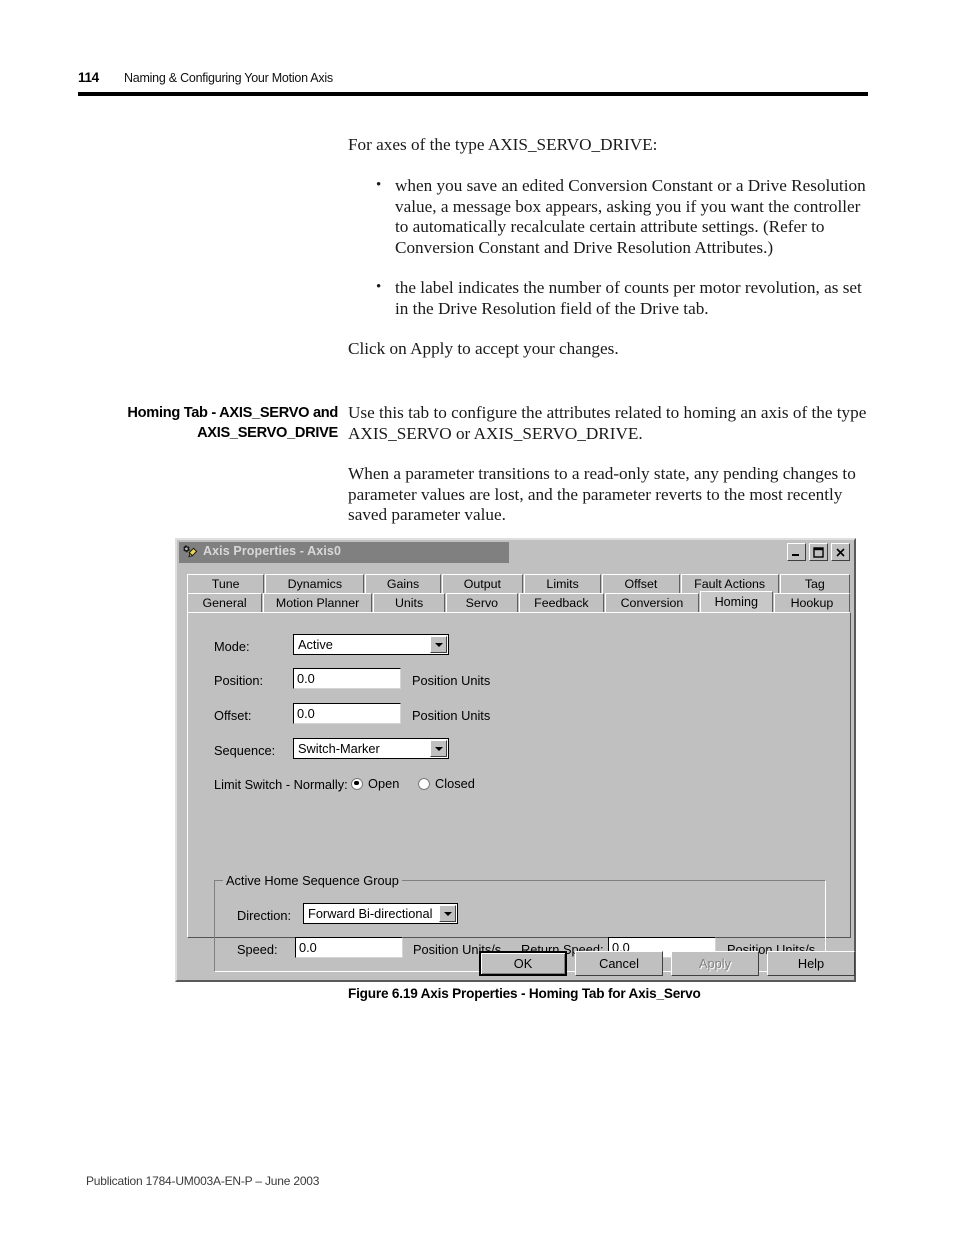 The image size is (954, 1235). I want to click on cancel-button: Cancel, so click(619, 963).